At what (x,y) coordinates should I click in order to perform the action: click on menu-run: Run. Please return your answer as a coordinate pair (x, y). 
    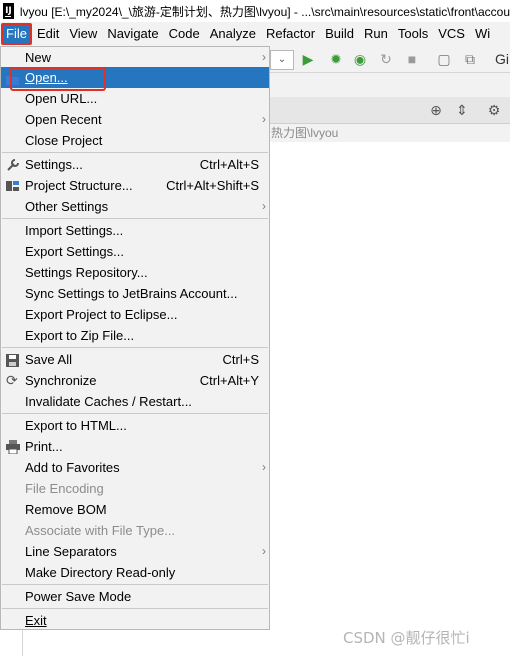
    Looking at the image, I should click on (376, 34).